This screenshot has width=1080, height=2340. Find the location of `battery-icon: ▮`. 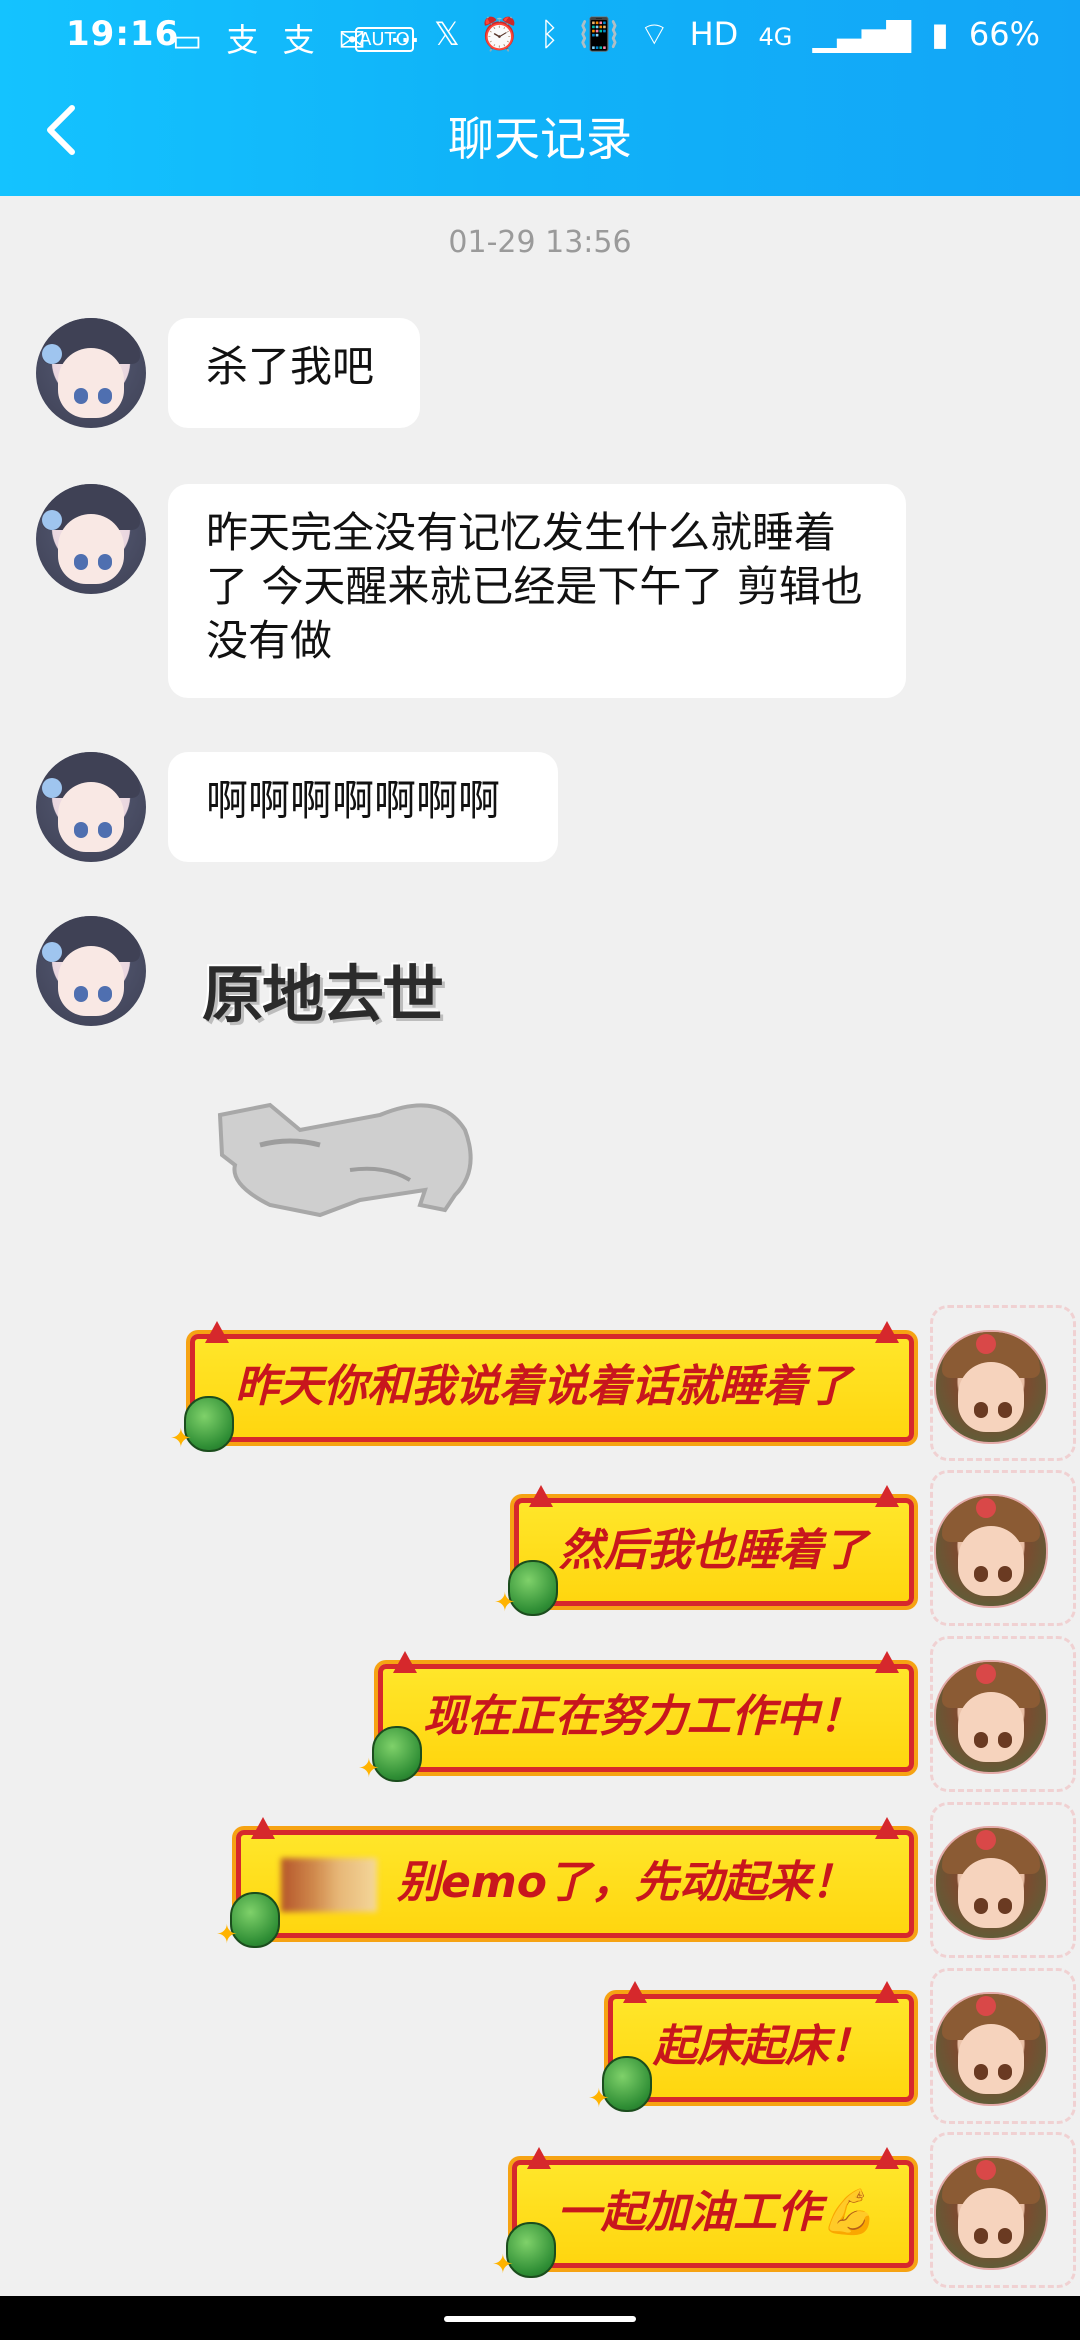

battery-icon: ▮ is located at coordinates (940, 34).